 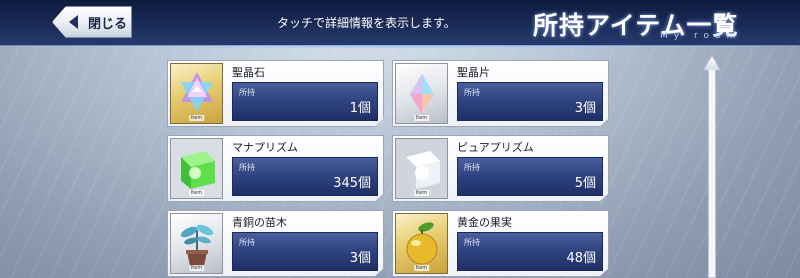 I want to click on item-card-saint-quartz: Item 聖晶石 所持 1個, so click(x=275, y=93).